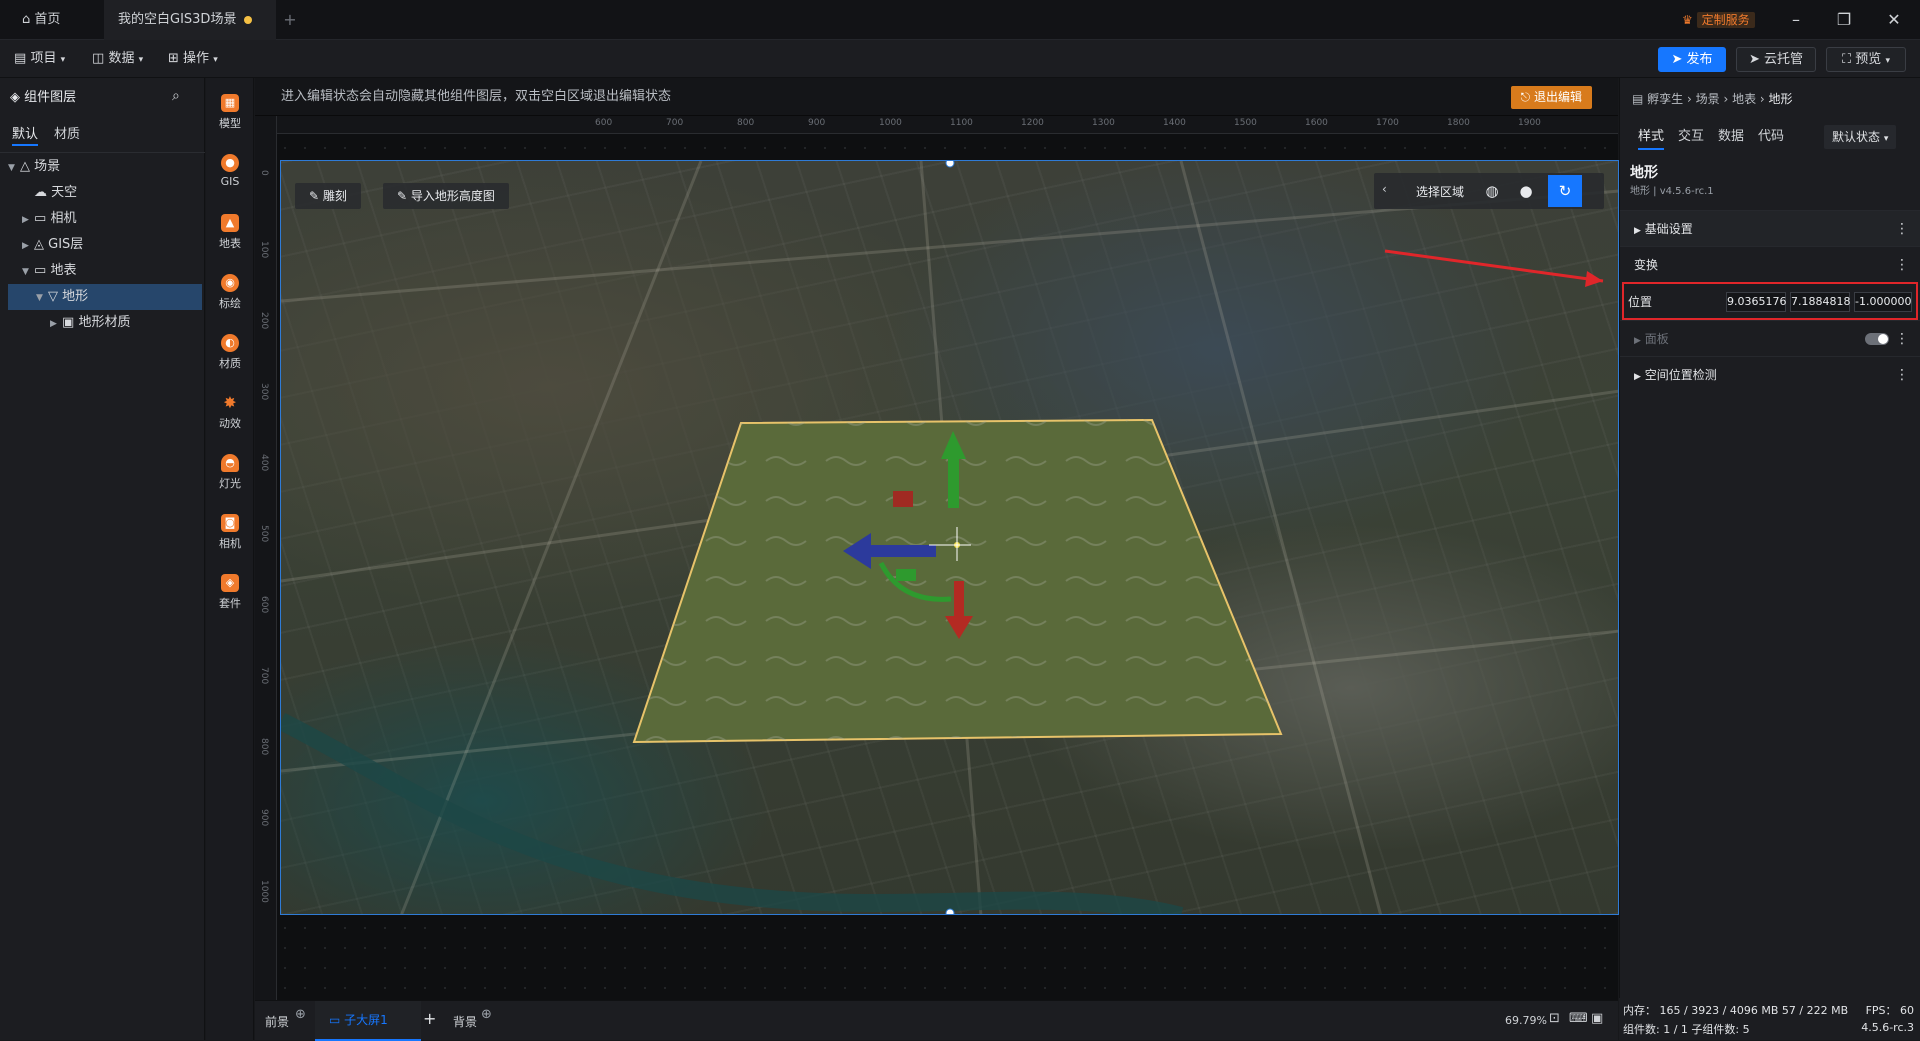 This screenshot has width=1920, height=1041. I want to click on add-screen-icon: +, so click(429, 1018).